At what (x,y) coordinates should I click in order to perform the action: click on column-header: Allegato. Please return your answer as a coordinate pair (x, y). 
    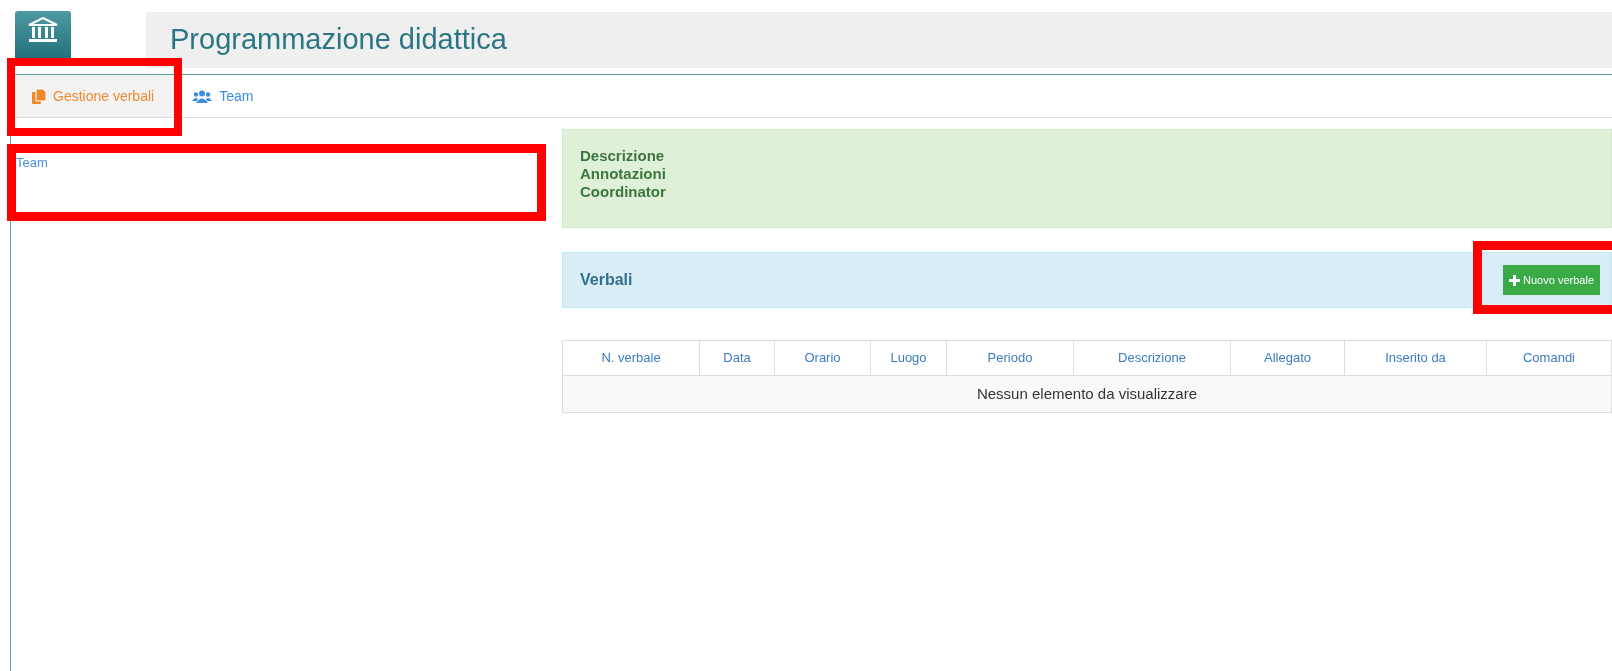
    Looking at the image, I should click on (1287, 358).